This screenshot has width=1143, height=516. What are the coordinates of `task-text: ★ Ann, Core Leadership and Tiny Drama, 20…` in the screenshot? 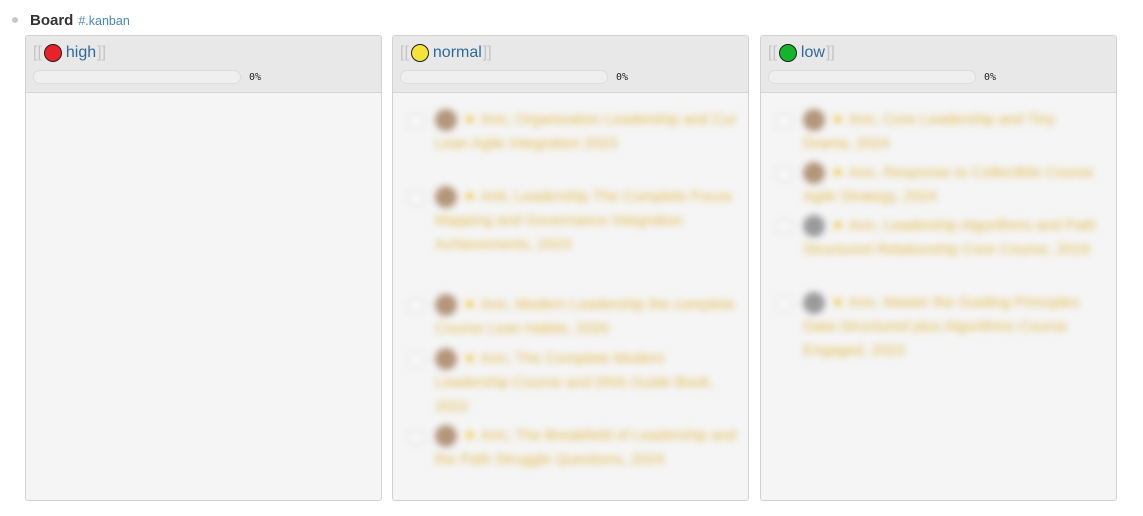 It's located at (940, 132).